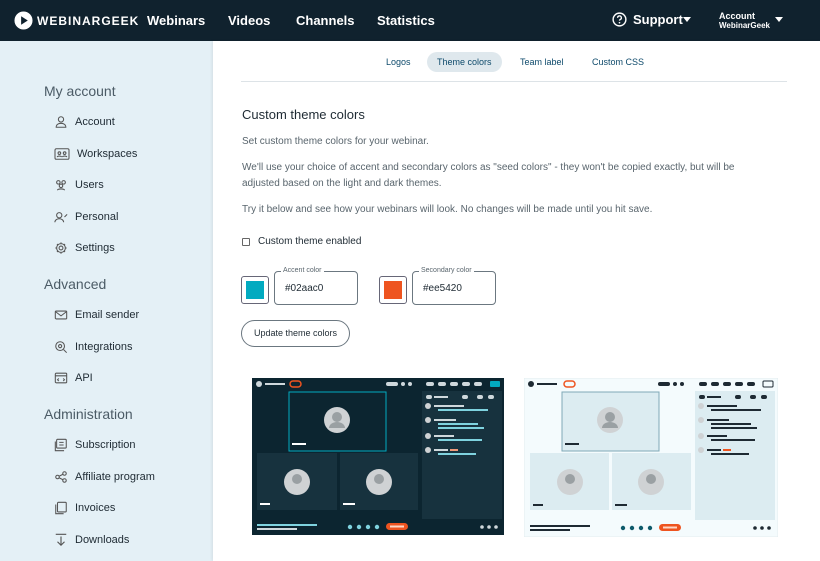 Image resolution: width=820 pixels, height=561 pixels. I want to click on subscription-icon, so click(60, 445).